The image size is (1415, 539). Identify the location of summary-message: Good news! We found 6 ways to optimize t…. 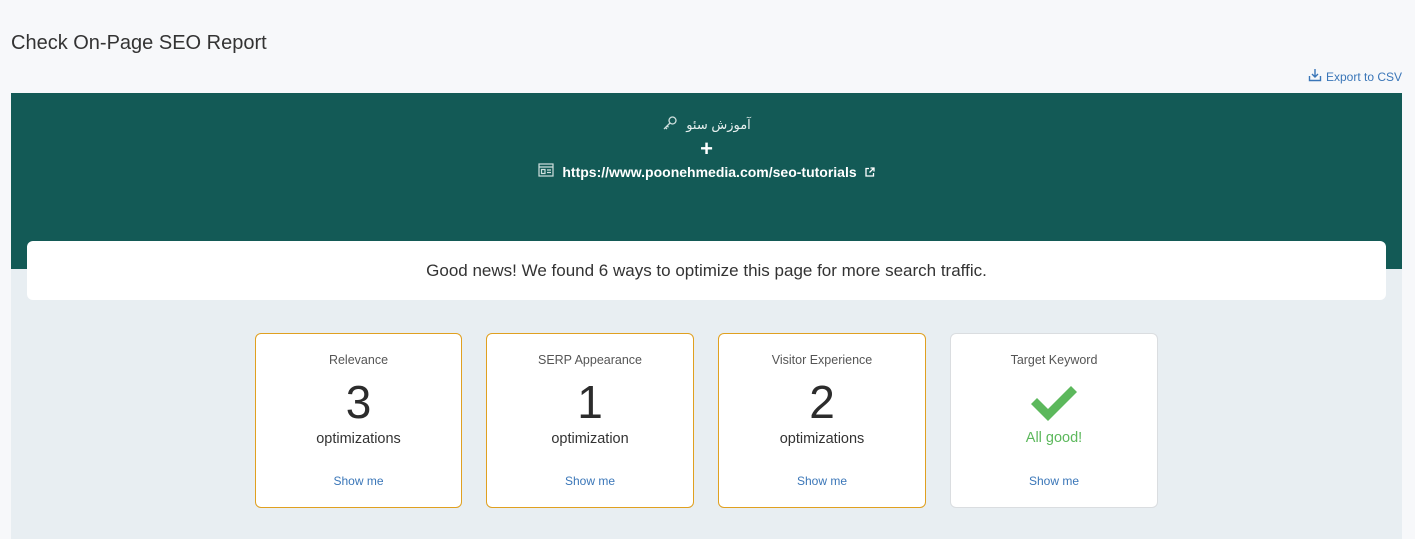
(706, 270).